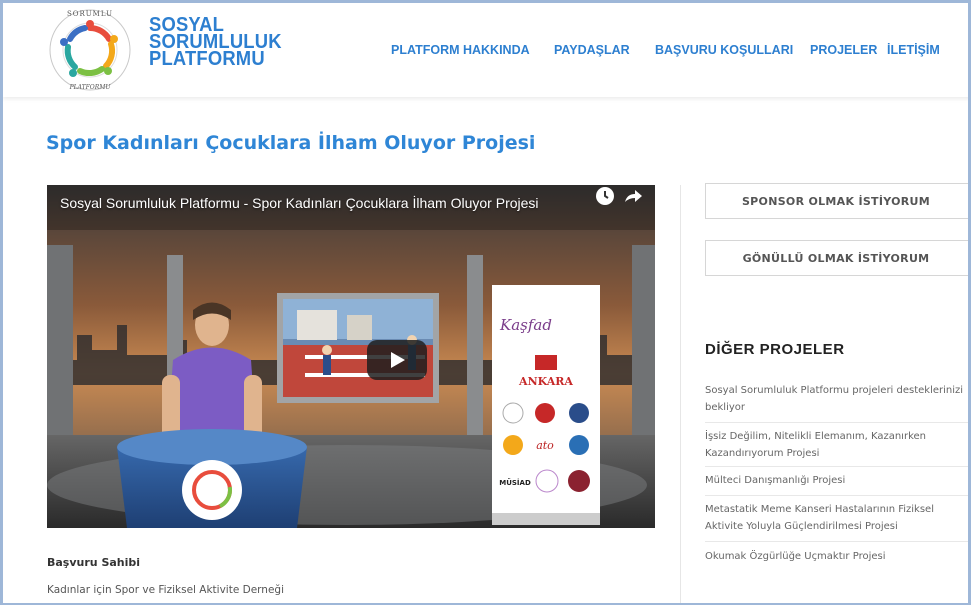  Describe the element at coordinates (94, 562) in the screenshot. I see `applicant-label: Başvuru Sahibi` at that location.